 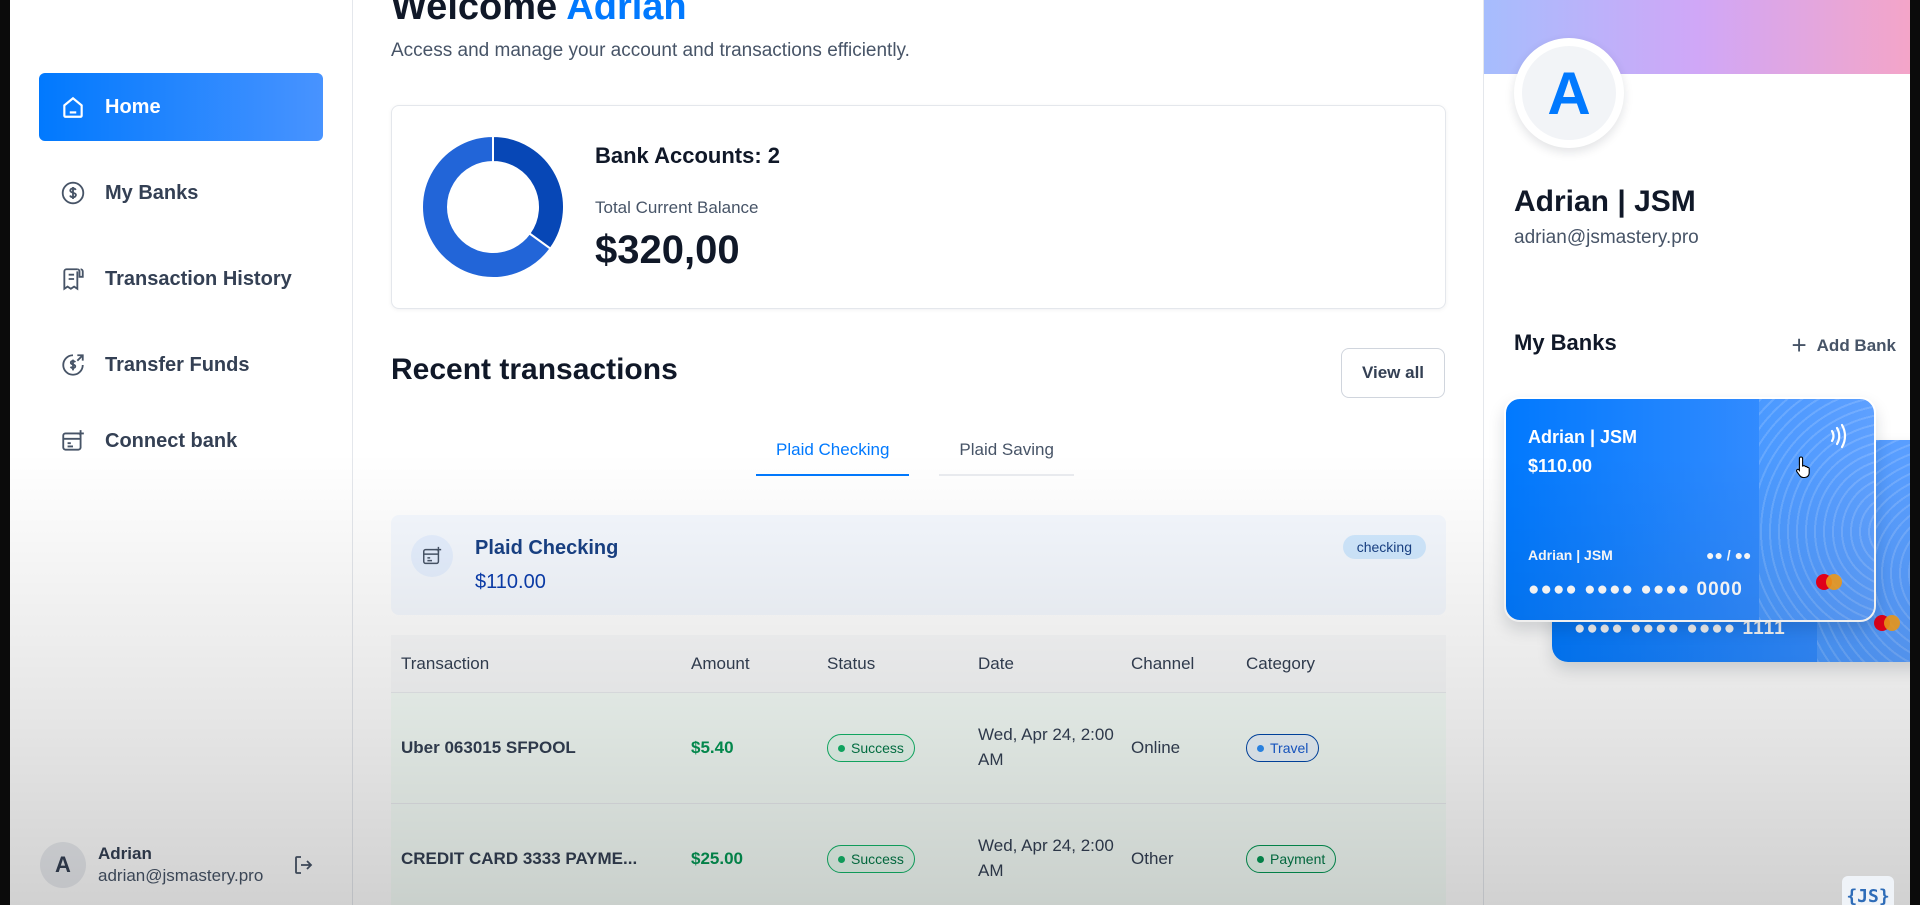 What do you see at coordinates (1569, 93) in the screenshot?
I see `profile-avatar: A` at bounding box center [1569, 93].